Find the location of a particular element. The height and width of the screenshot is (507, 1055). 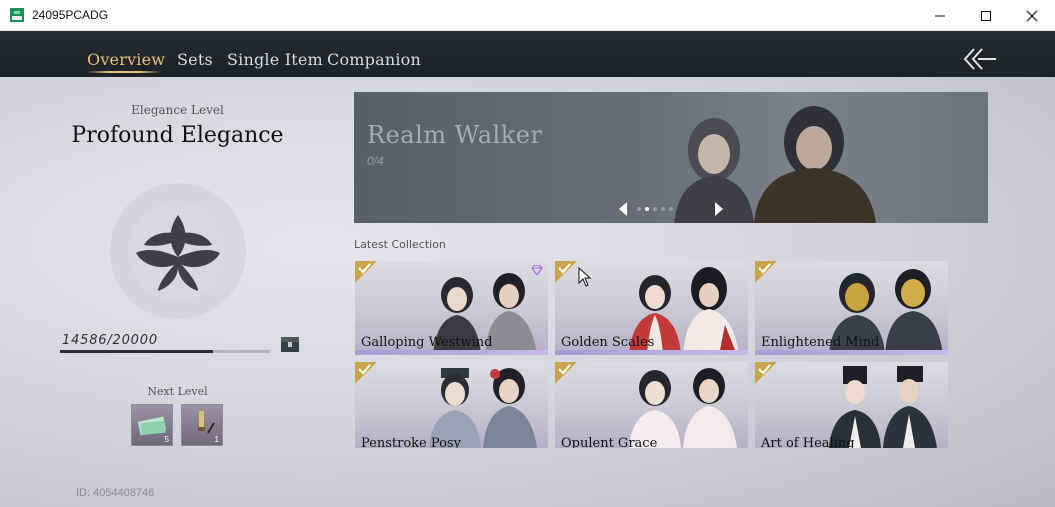

banner-title: Realm Walker is located at coordinates (455, 135).